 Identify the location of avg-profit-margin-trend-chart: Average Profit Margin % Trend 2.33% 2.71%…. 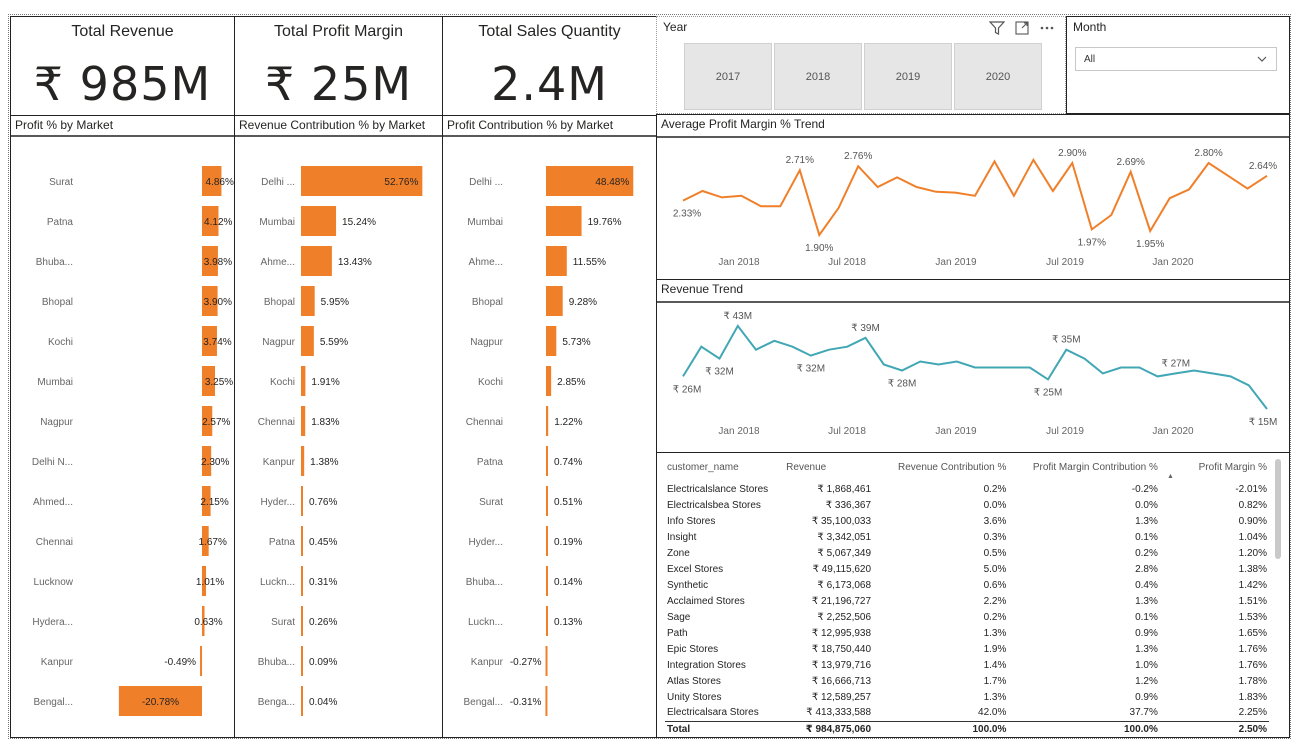
(973, 197).